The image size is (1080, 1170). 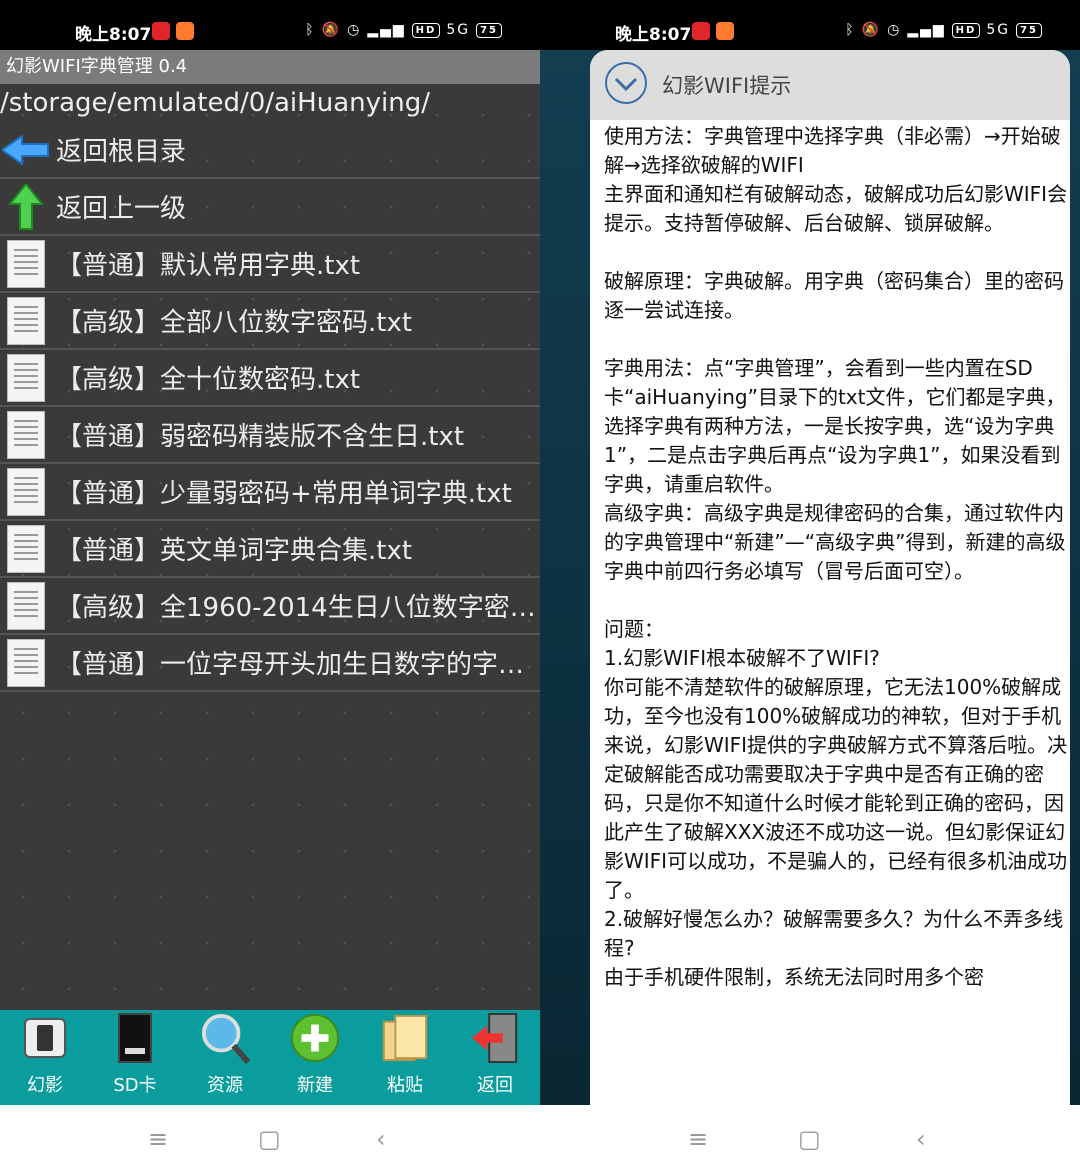 I want to click on faq-question-2: 2.破解好慢怎么办？破解需要多久？为什么不弄多线程?, so click(x=834, y=933).